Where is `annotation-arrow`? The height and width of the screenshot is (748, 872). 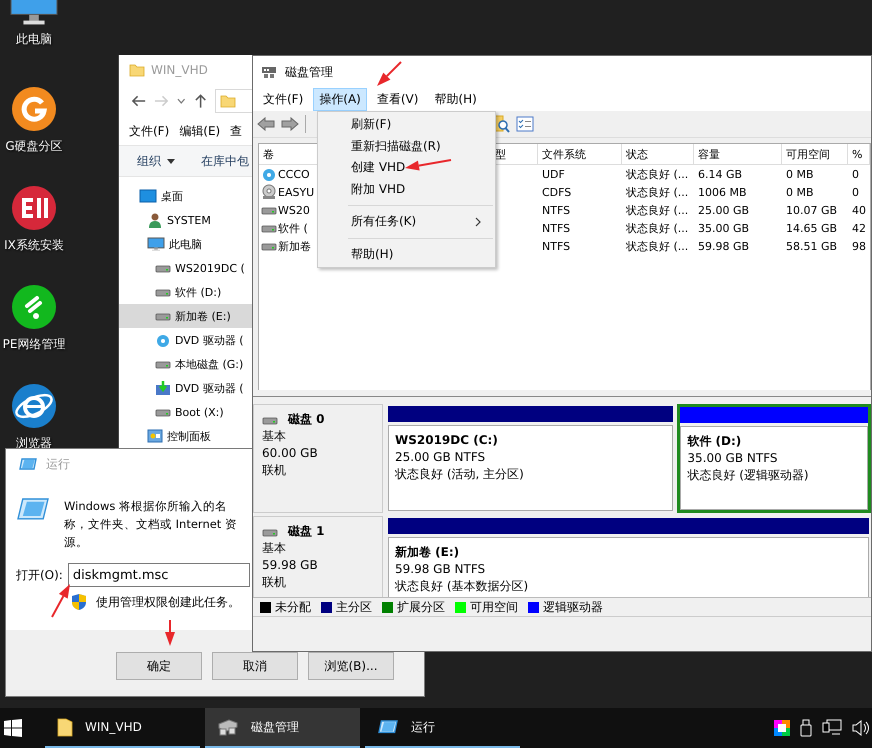 annotation-arrow is located at coordinates (428, 165).